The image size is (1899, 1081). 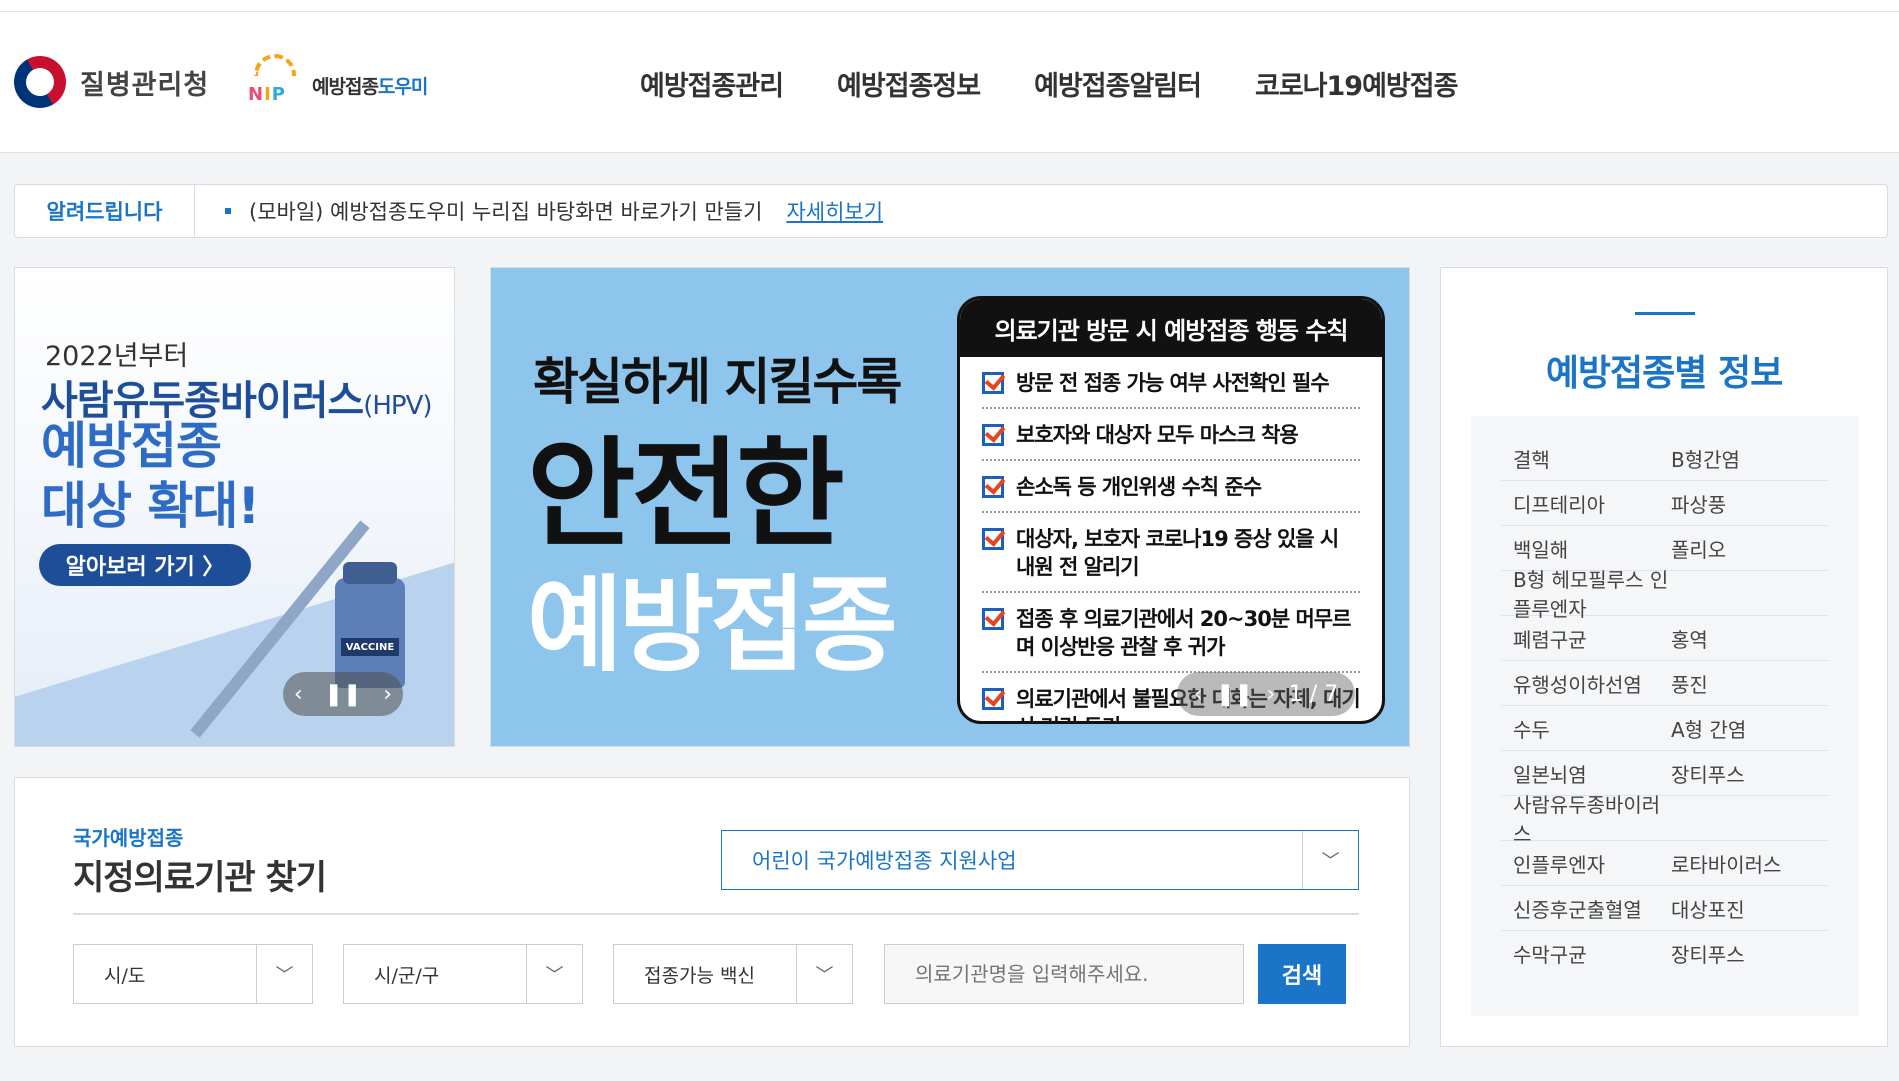 What do you see at coordinates (1664, 373) in the screenshot?
I see `vaccine-info-title: 예방접종별 정보` at bounding box center [1664, 373].